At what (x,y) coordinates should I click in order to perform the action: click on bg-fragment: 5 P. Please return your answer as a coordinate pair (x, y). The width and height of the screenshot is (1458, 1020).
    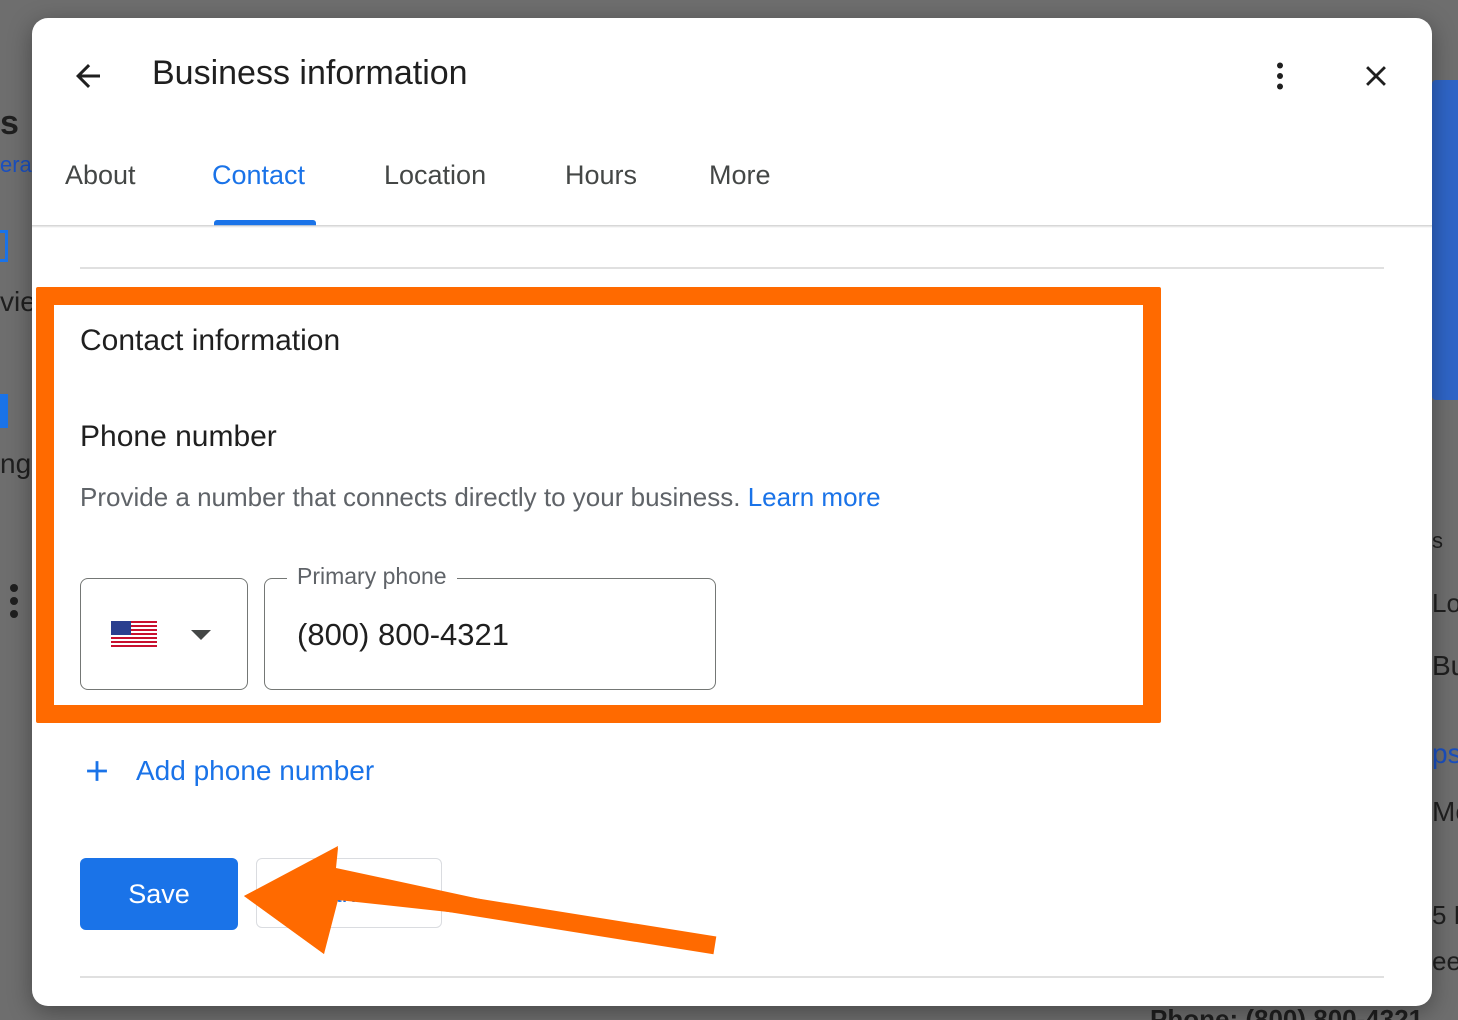
    Looking at the image, I should click on (1445, 915).